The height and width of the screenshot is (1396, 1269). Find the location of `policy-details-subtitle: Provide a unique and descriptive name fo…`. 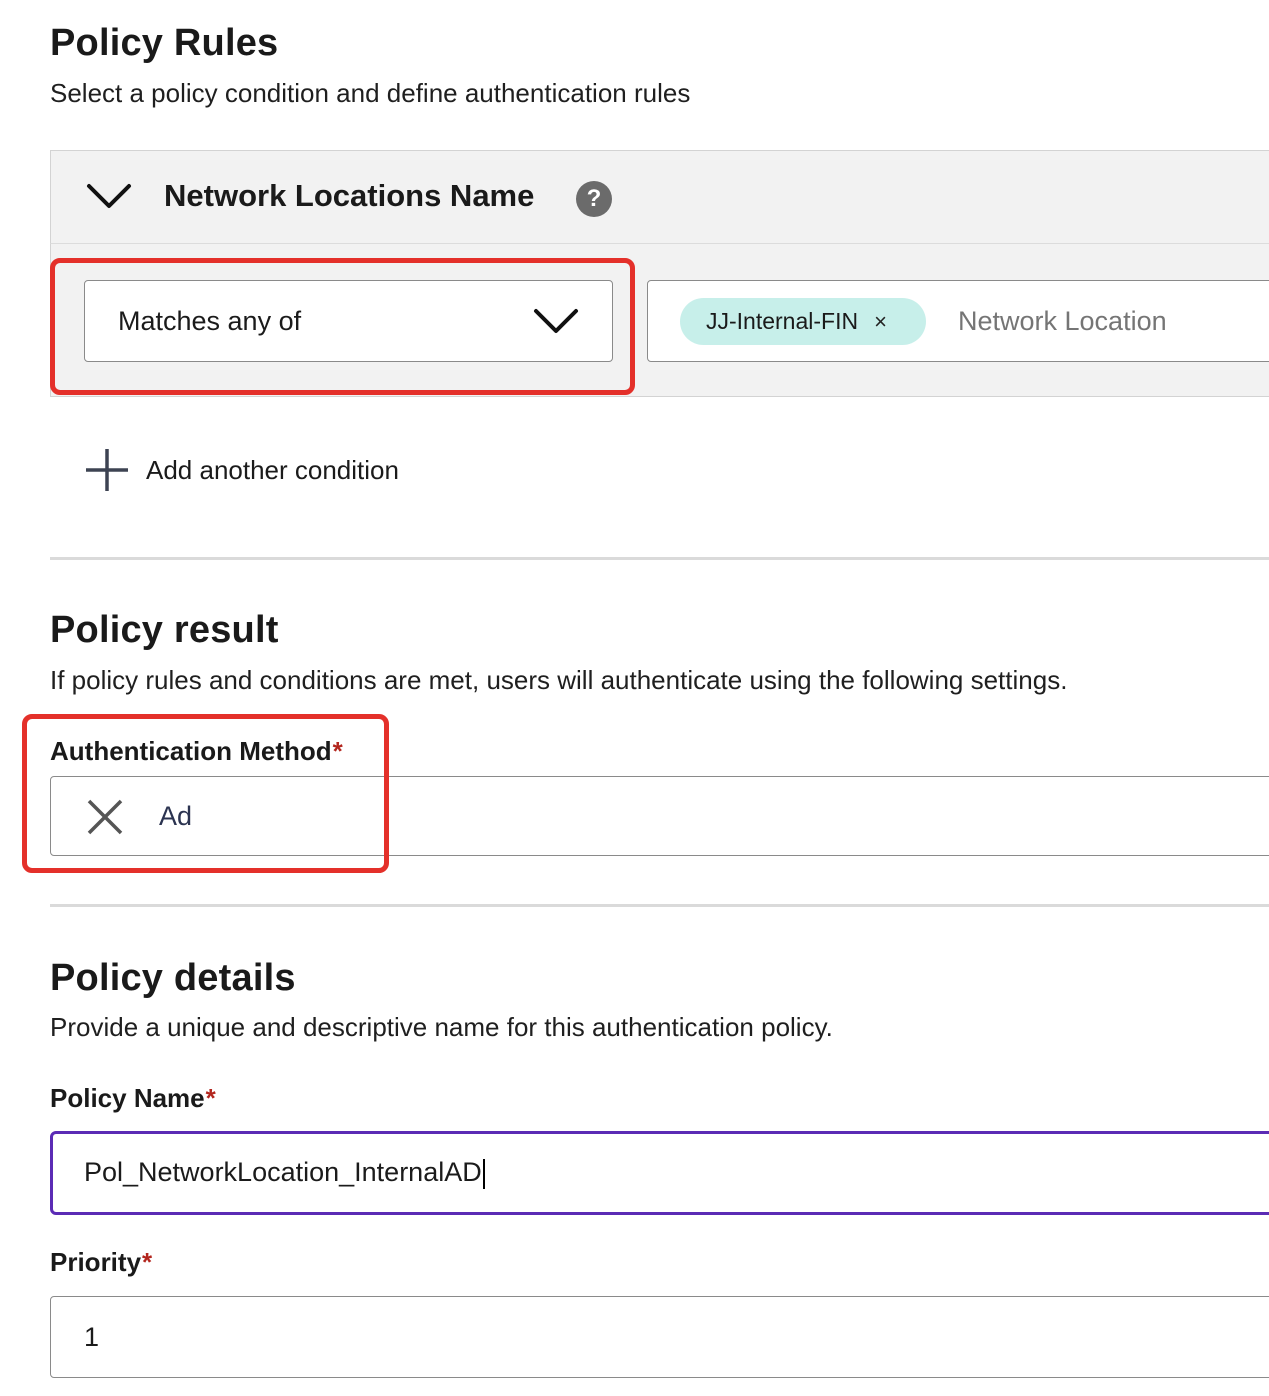

policy-details-subtitle: Provide a unique and descriptive name fo… is located at coordinates (441, 1027).